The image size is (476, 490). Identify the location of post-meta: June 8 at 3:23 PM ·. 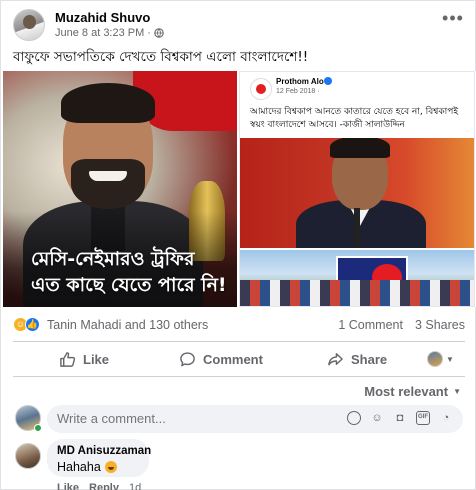
(109, 33).